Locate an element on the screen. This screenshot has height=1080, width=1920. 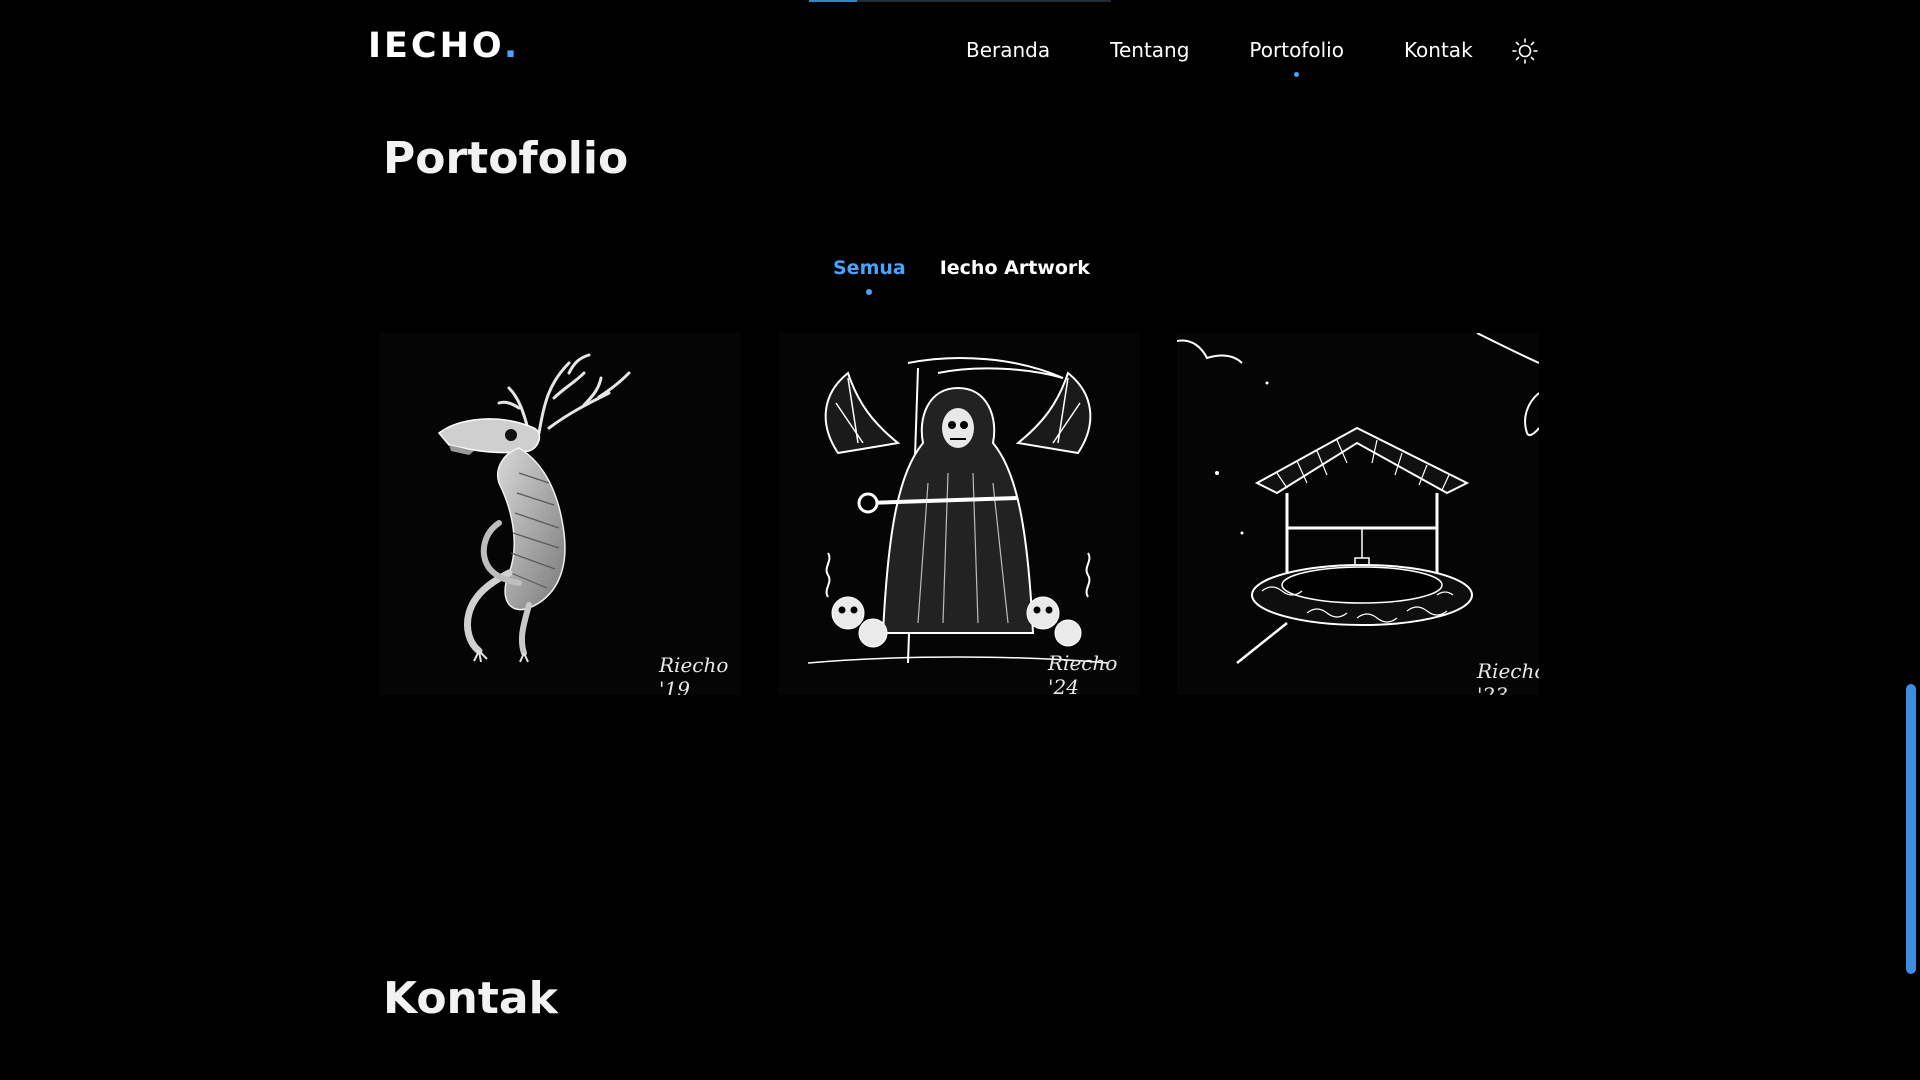
artwork-signature: Riecho '19 is located at coordinates (694, 674).